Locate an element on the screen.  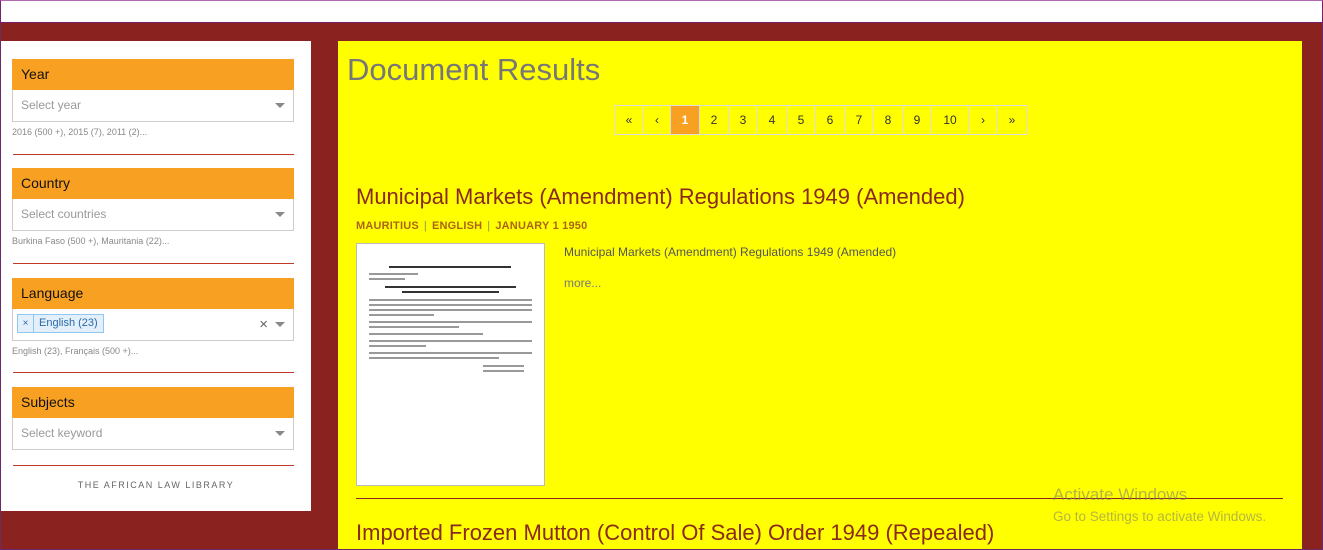
country-select-placeholder: Select countries is located at coordinates (64, 214).